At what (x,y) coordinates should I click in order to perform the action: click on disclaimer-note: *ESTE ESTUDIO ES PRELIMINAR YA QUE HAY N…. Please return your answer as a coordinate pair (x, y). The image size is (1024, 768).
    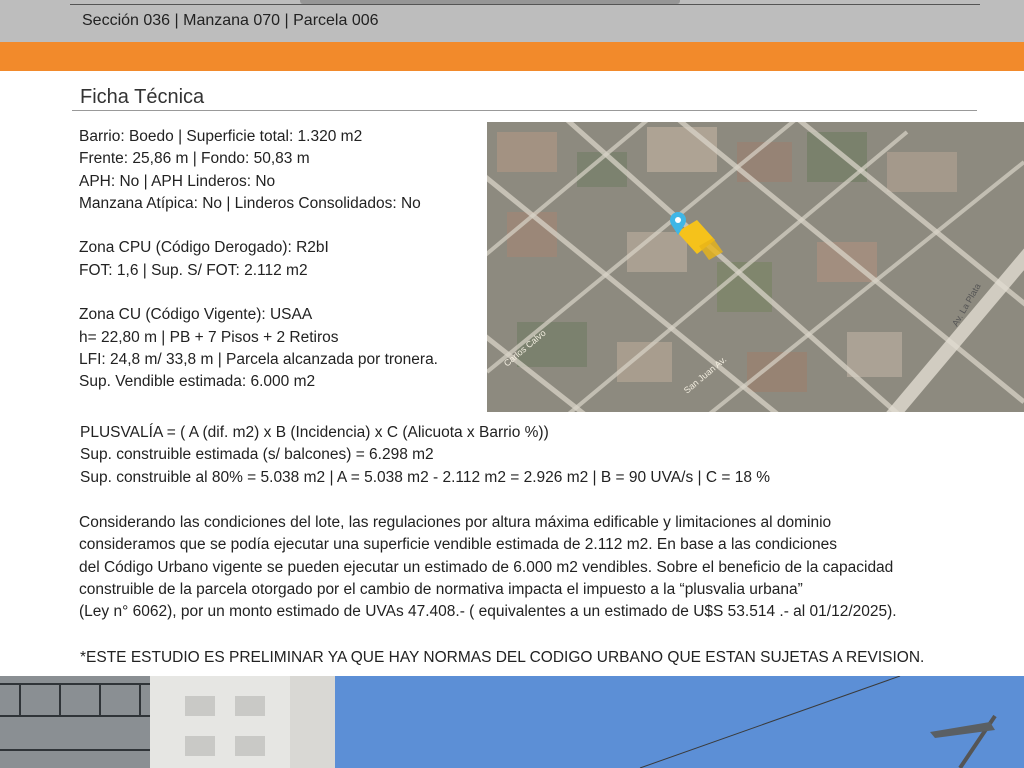
    Looking at the image, I should click on (502, 657).